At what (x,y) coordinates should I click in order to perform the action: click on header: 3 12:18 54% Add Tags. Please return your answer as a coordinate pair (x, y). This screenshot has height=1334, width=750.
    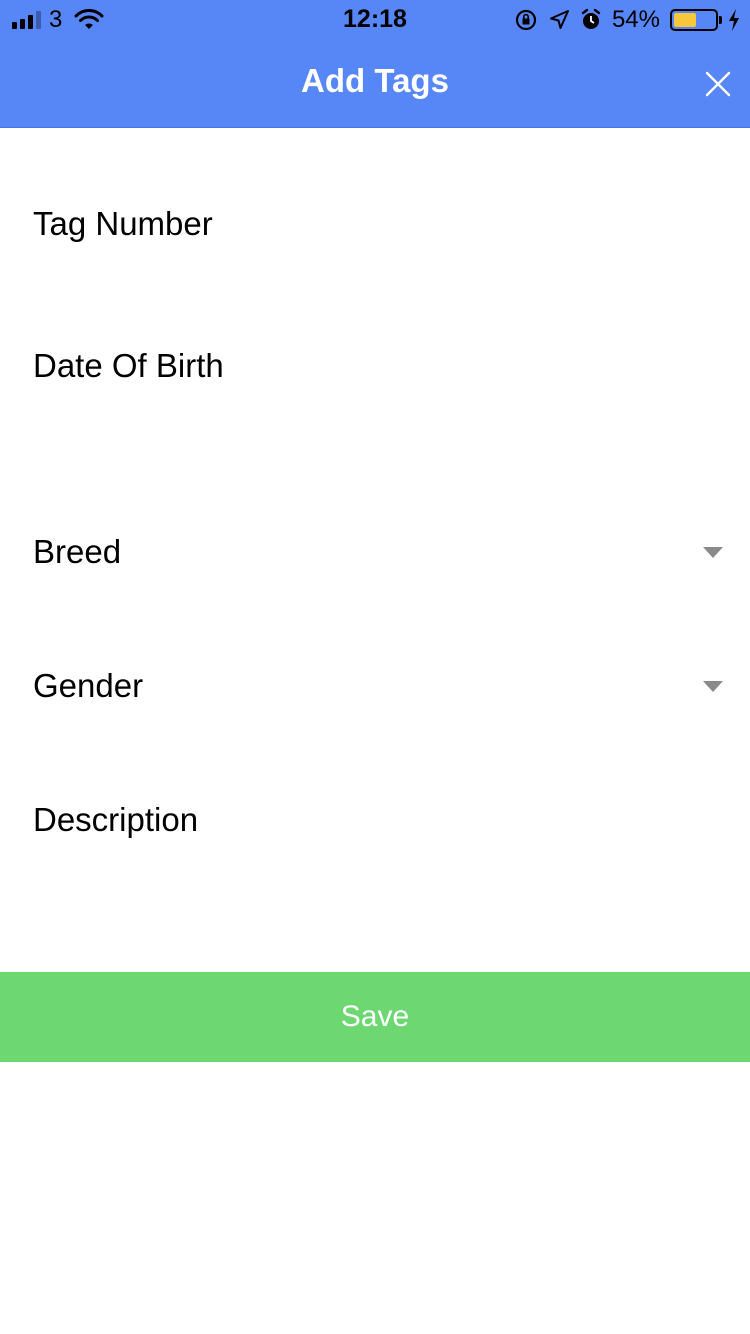
    Looking at the image, I should click on (375, 64).